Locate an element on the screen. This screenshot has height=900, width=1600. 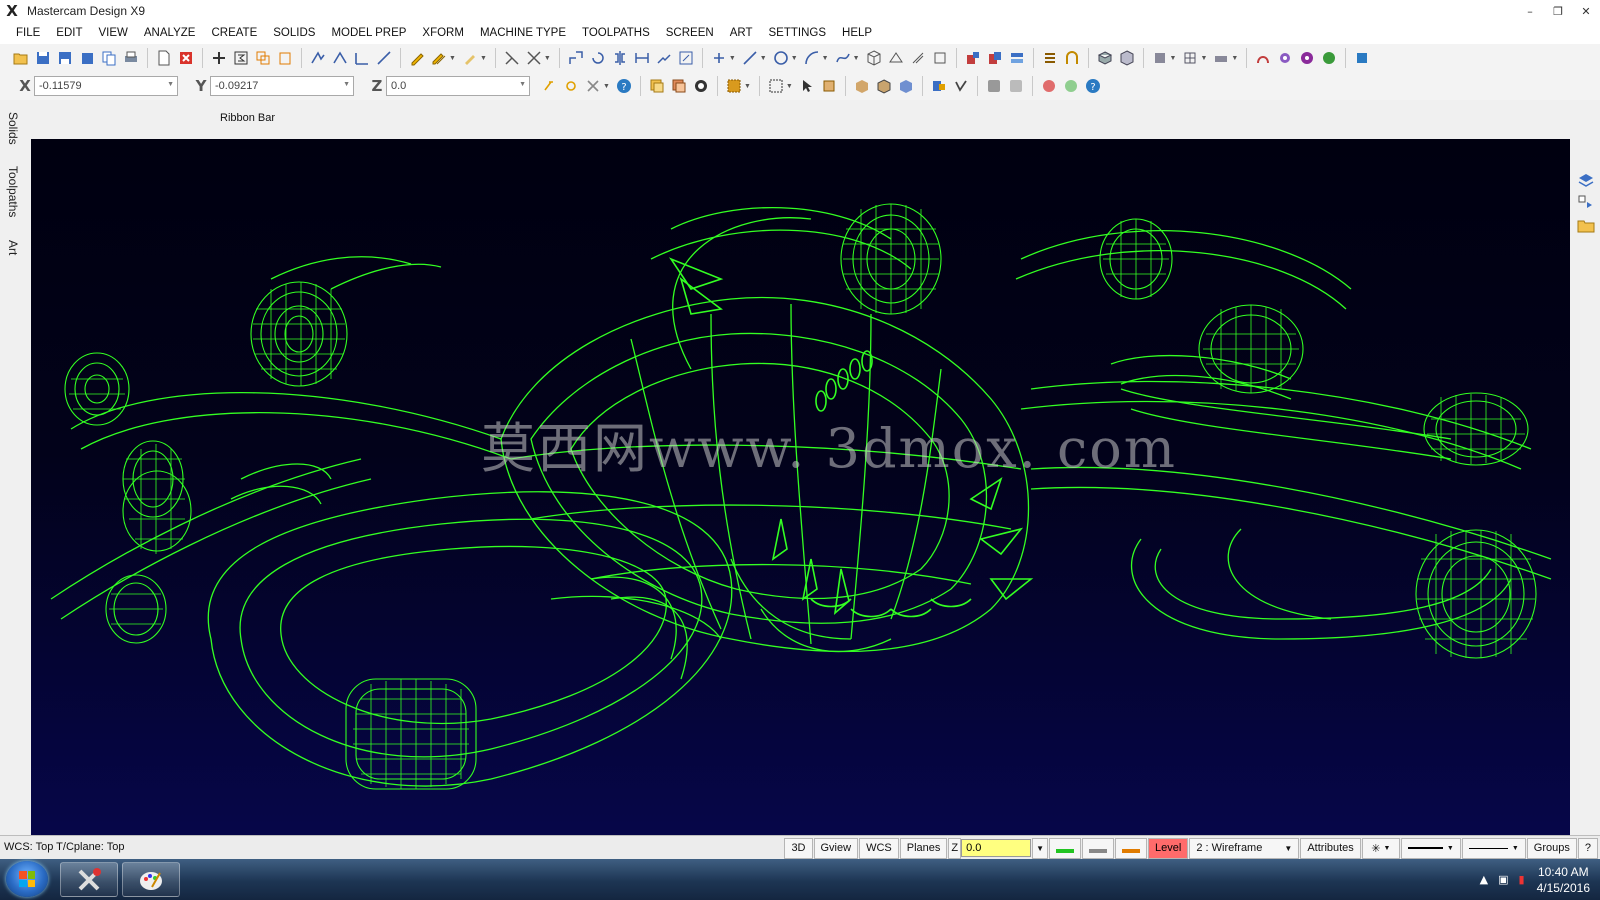
backplot-icon is located at coordinates (961, 86).